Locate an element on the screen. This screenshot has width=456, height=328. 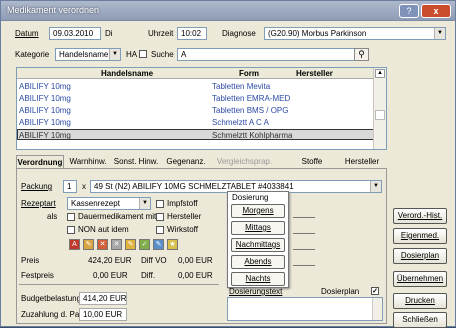
pencil-icon: ✎ is located at coordinates (130, 244).